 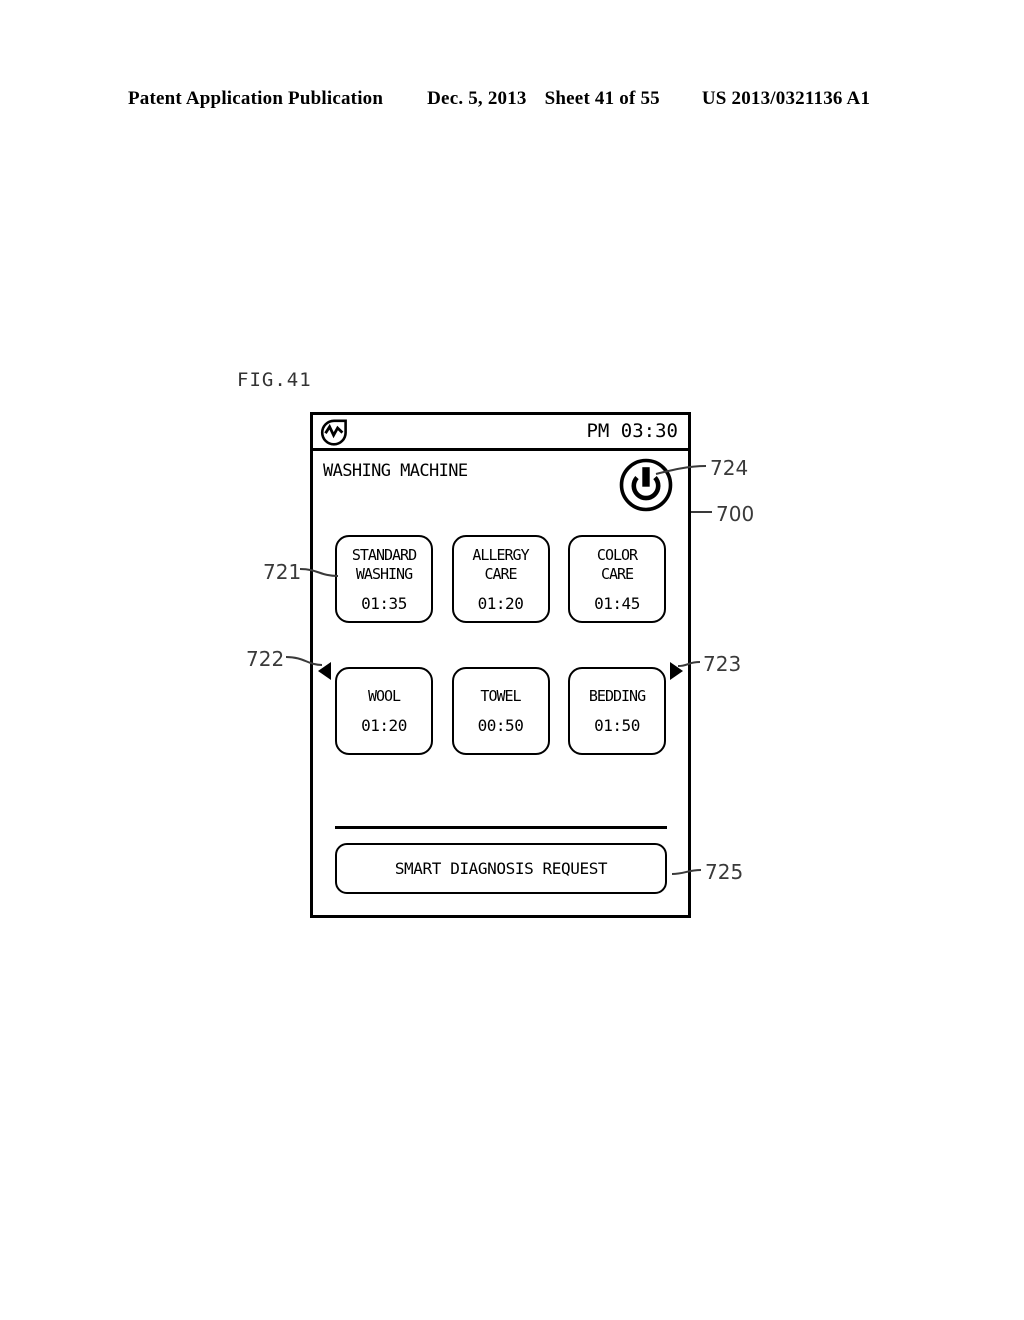 I want to click on page-title: WASHING MACHINE, so click(x=395, y=471).